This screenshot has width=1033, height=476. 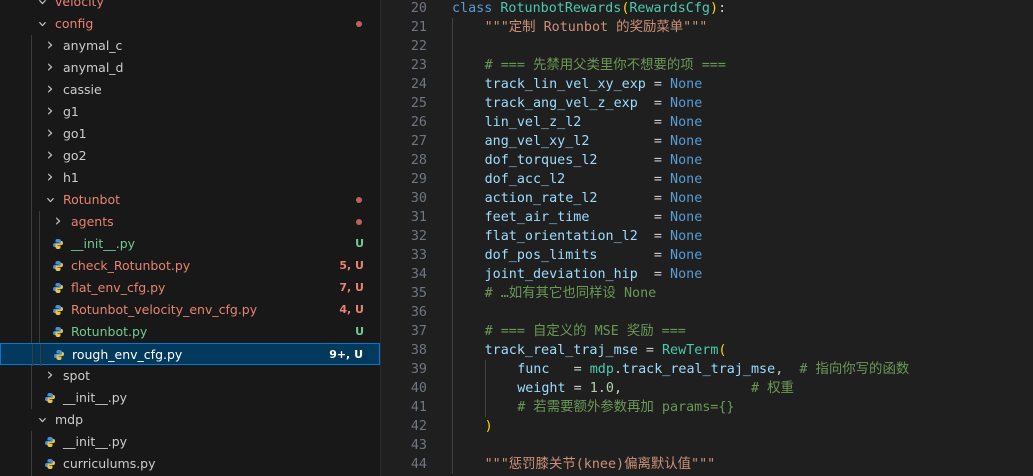 What do you see at coordinates (190, 288) in the screenshot?
I see `file-item: flat_env_cfg.py 7, U` at bounding box center [190, 288].